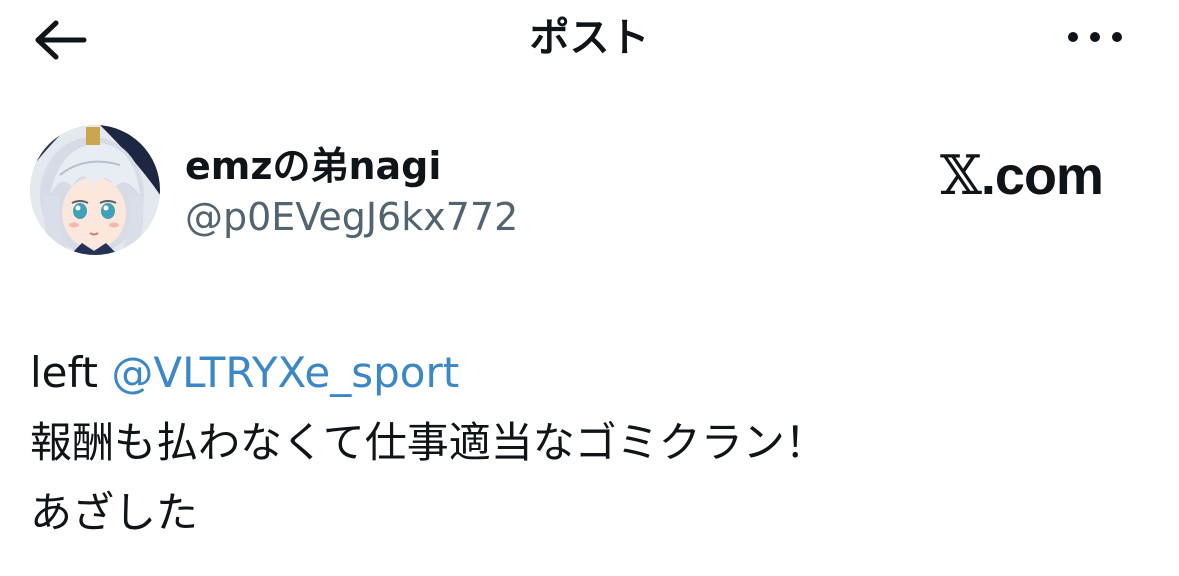  I want to click on post-line-1: left @VLTRYXe_sport, so click(590, 373).